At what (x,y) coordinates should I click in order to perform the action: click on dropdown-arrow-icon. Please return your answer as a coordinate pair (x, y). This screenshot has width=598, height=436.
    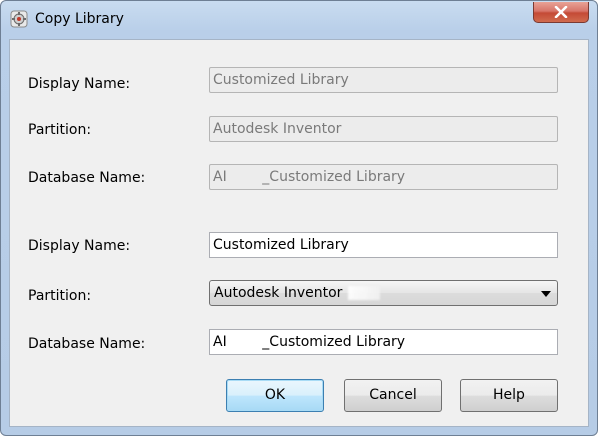
    Looking at the image, I should click on (546, 294).